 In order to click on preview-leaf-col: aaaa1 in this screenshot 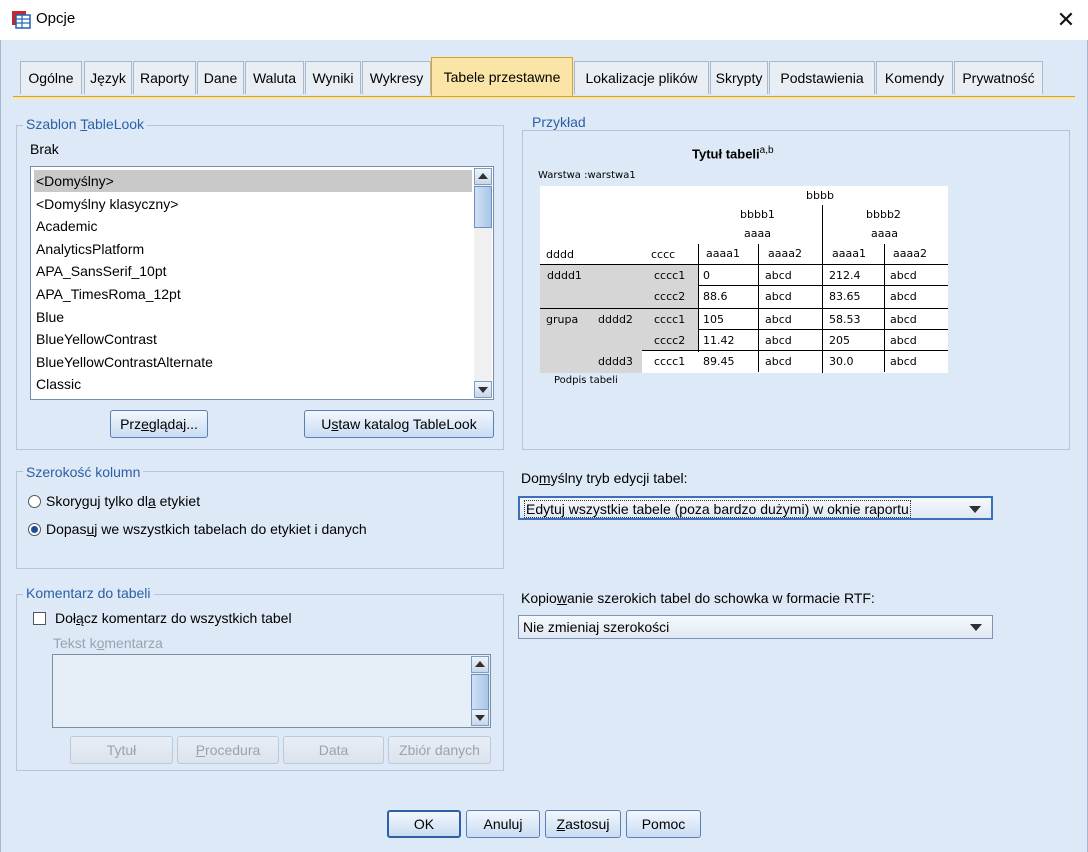, I will do `click(723, 253)`.